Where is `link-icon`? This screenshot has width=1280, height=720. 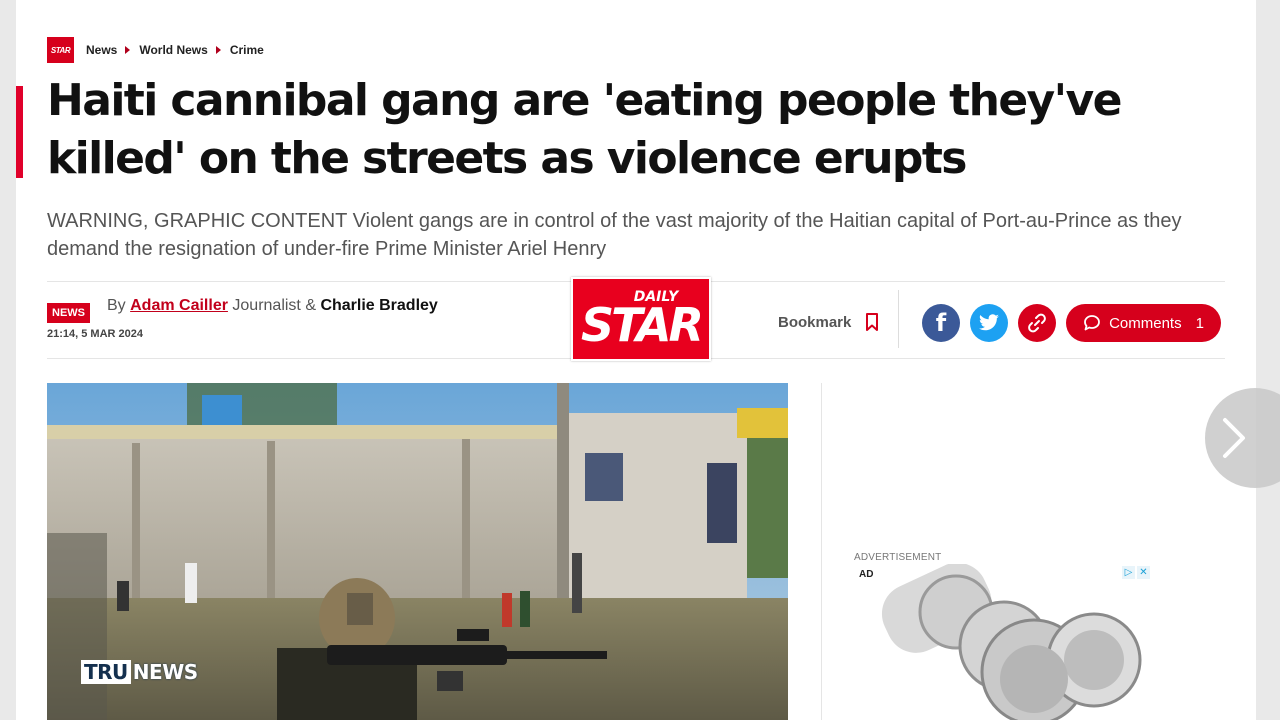
link-icon is located at coordinates (1037, 323).